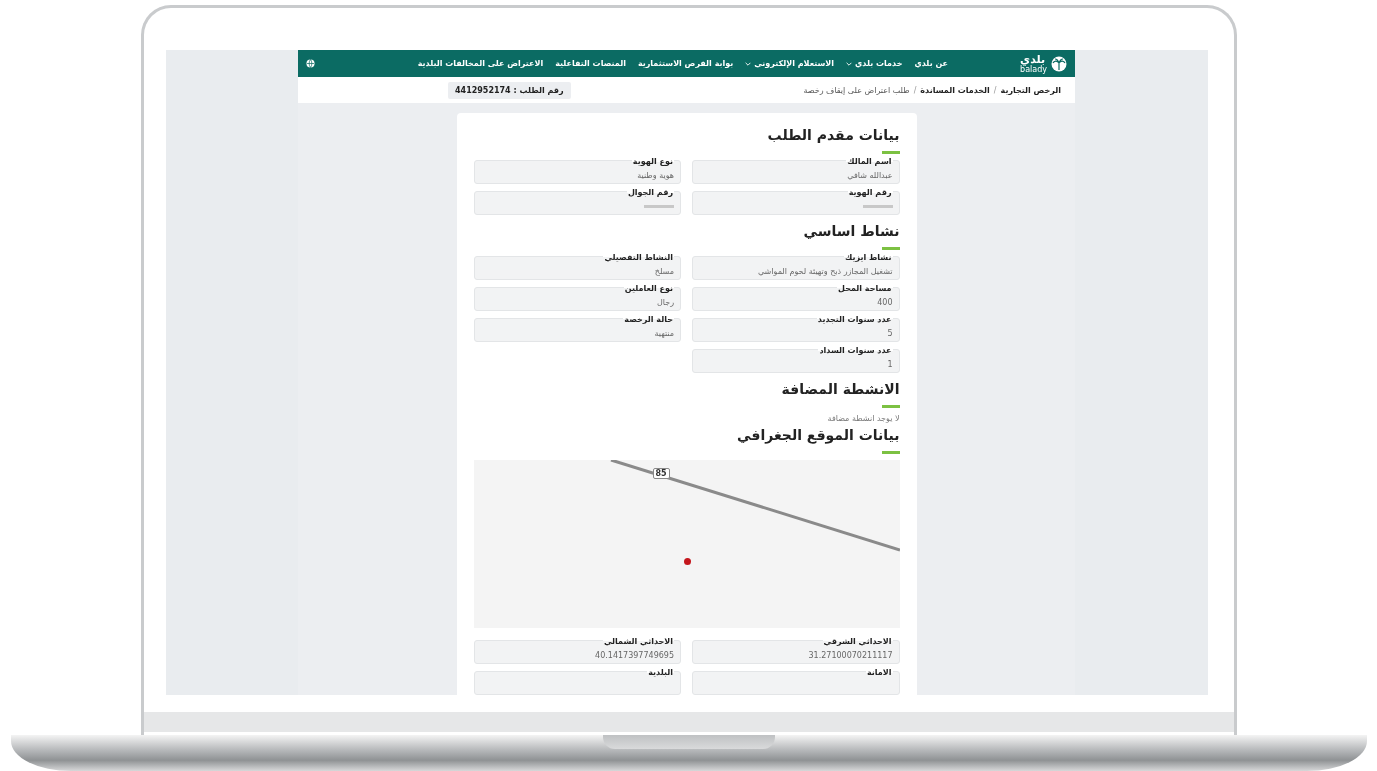  Describe the element at coordinates (1033, 59) in the screenshot. I see `logo-text: بلدي` at that location.